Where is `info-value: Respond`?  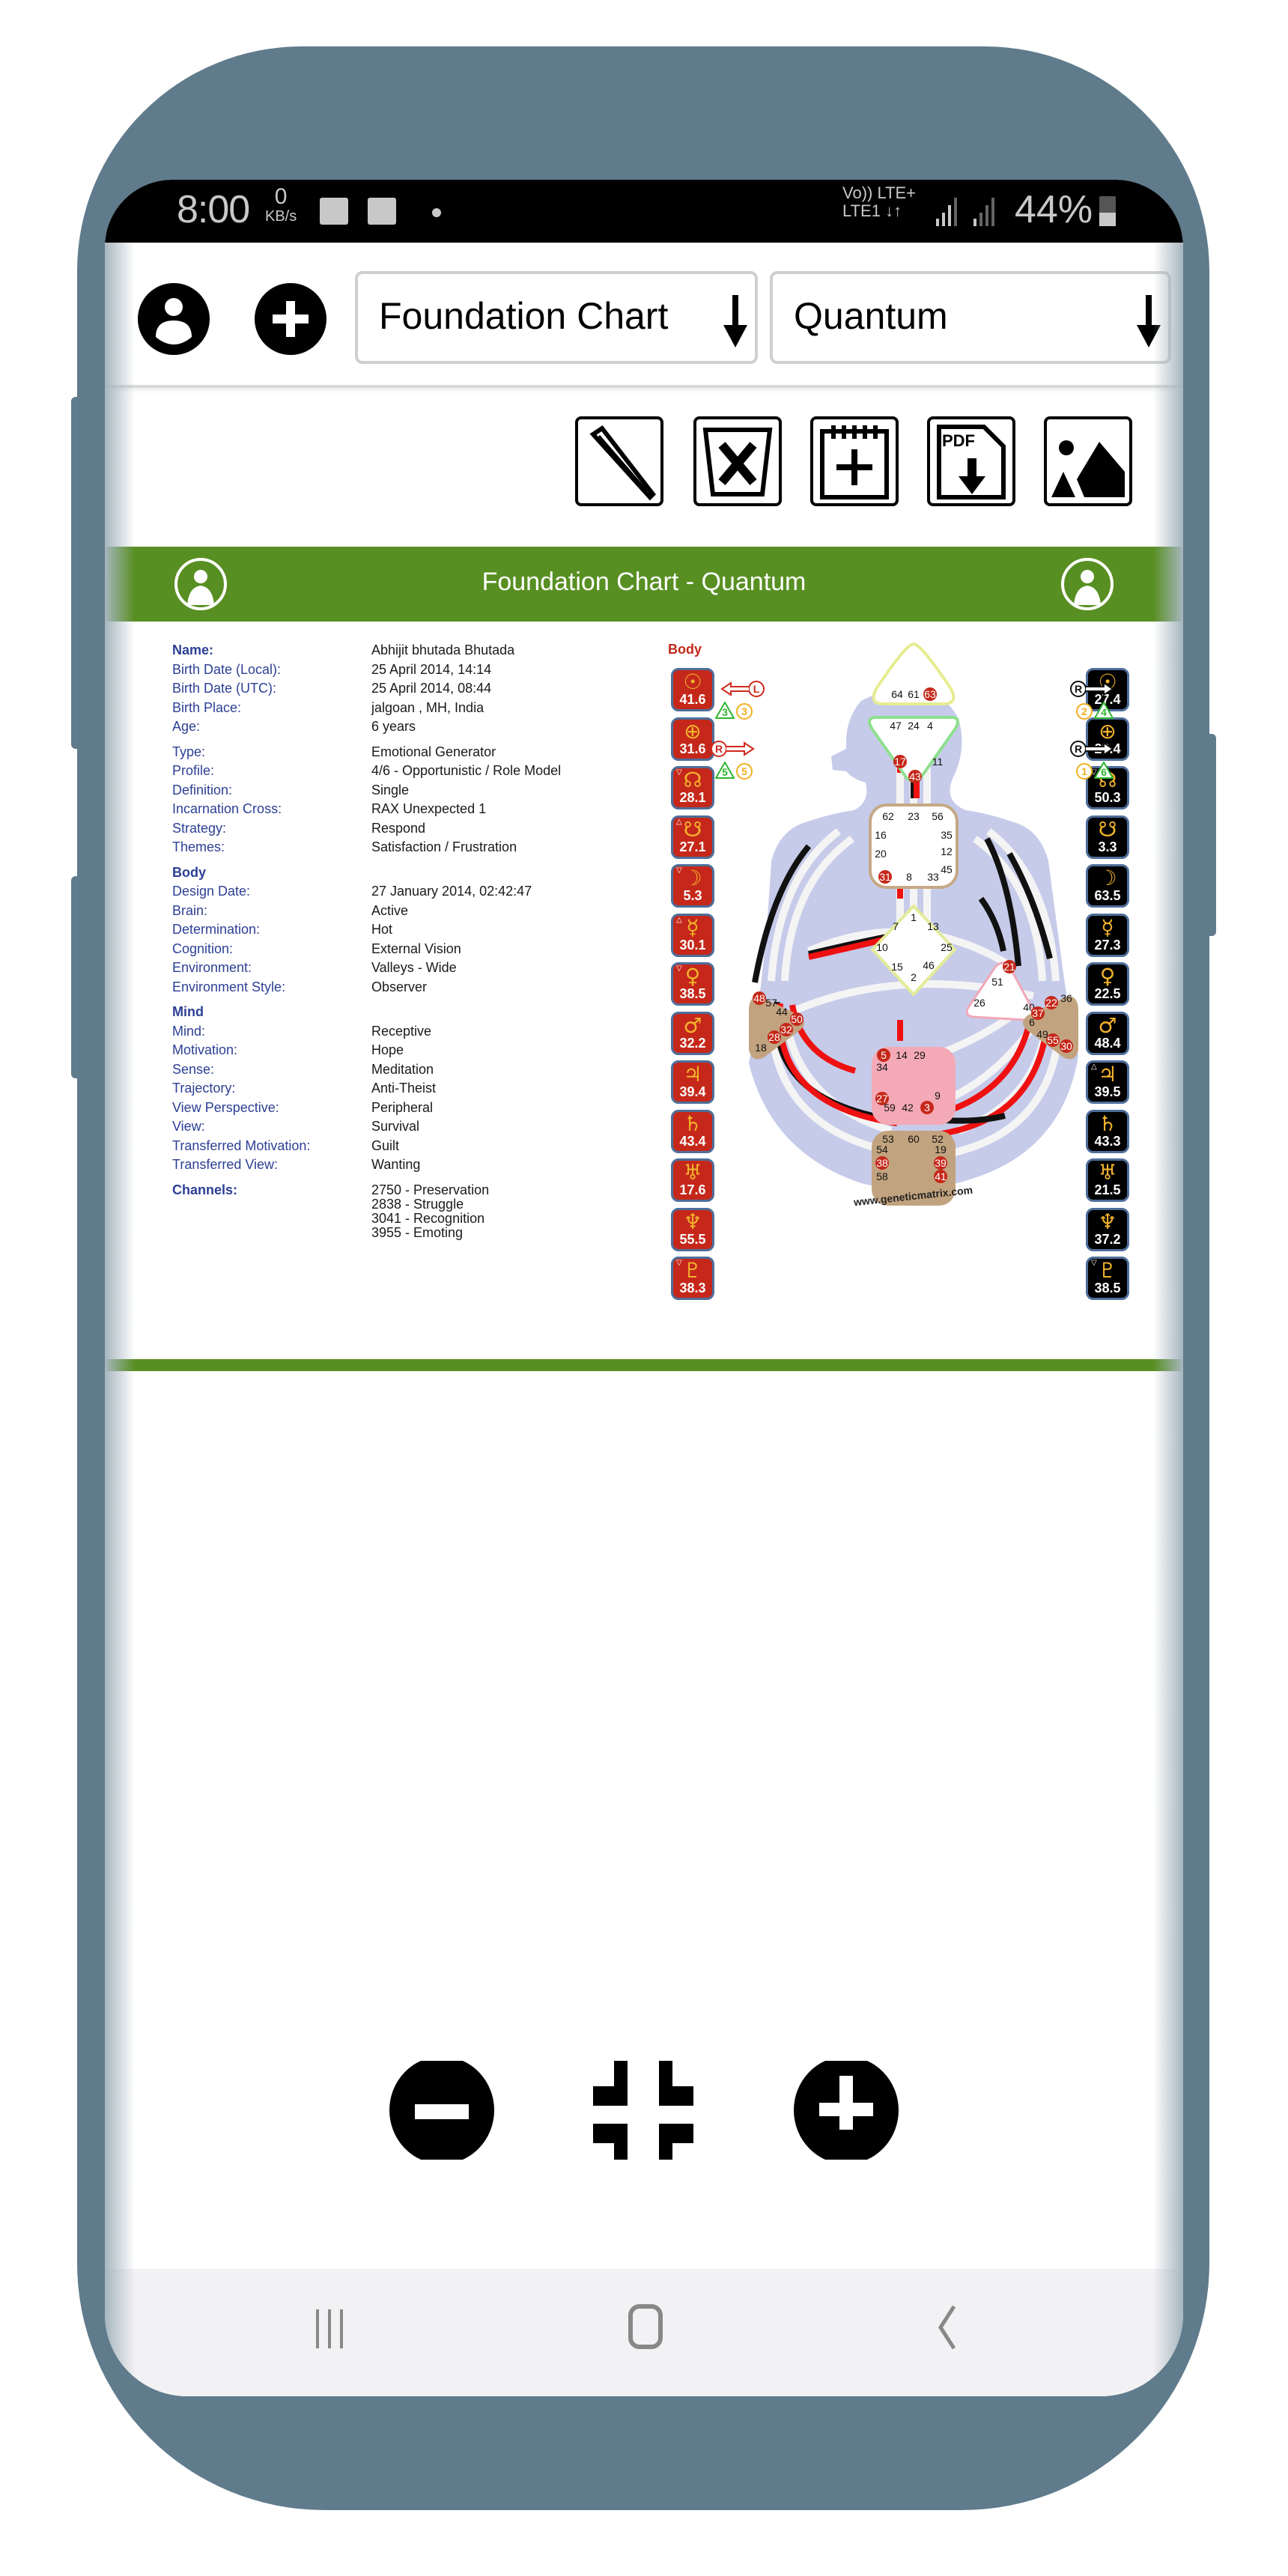 info-value: Respond is located at coordinates (398, 828).